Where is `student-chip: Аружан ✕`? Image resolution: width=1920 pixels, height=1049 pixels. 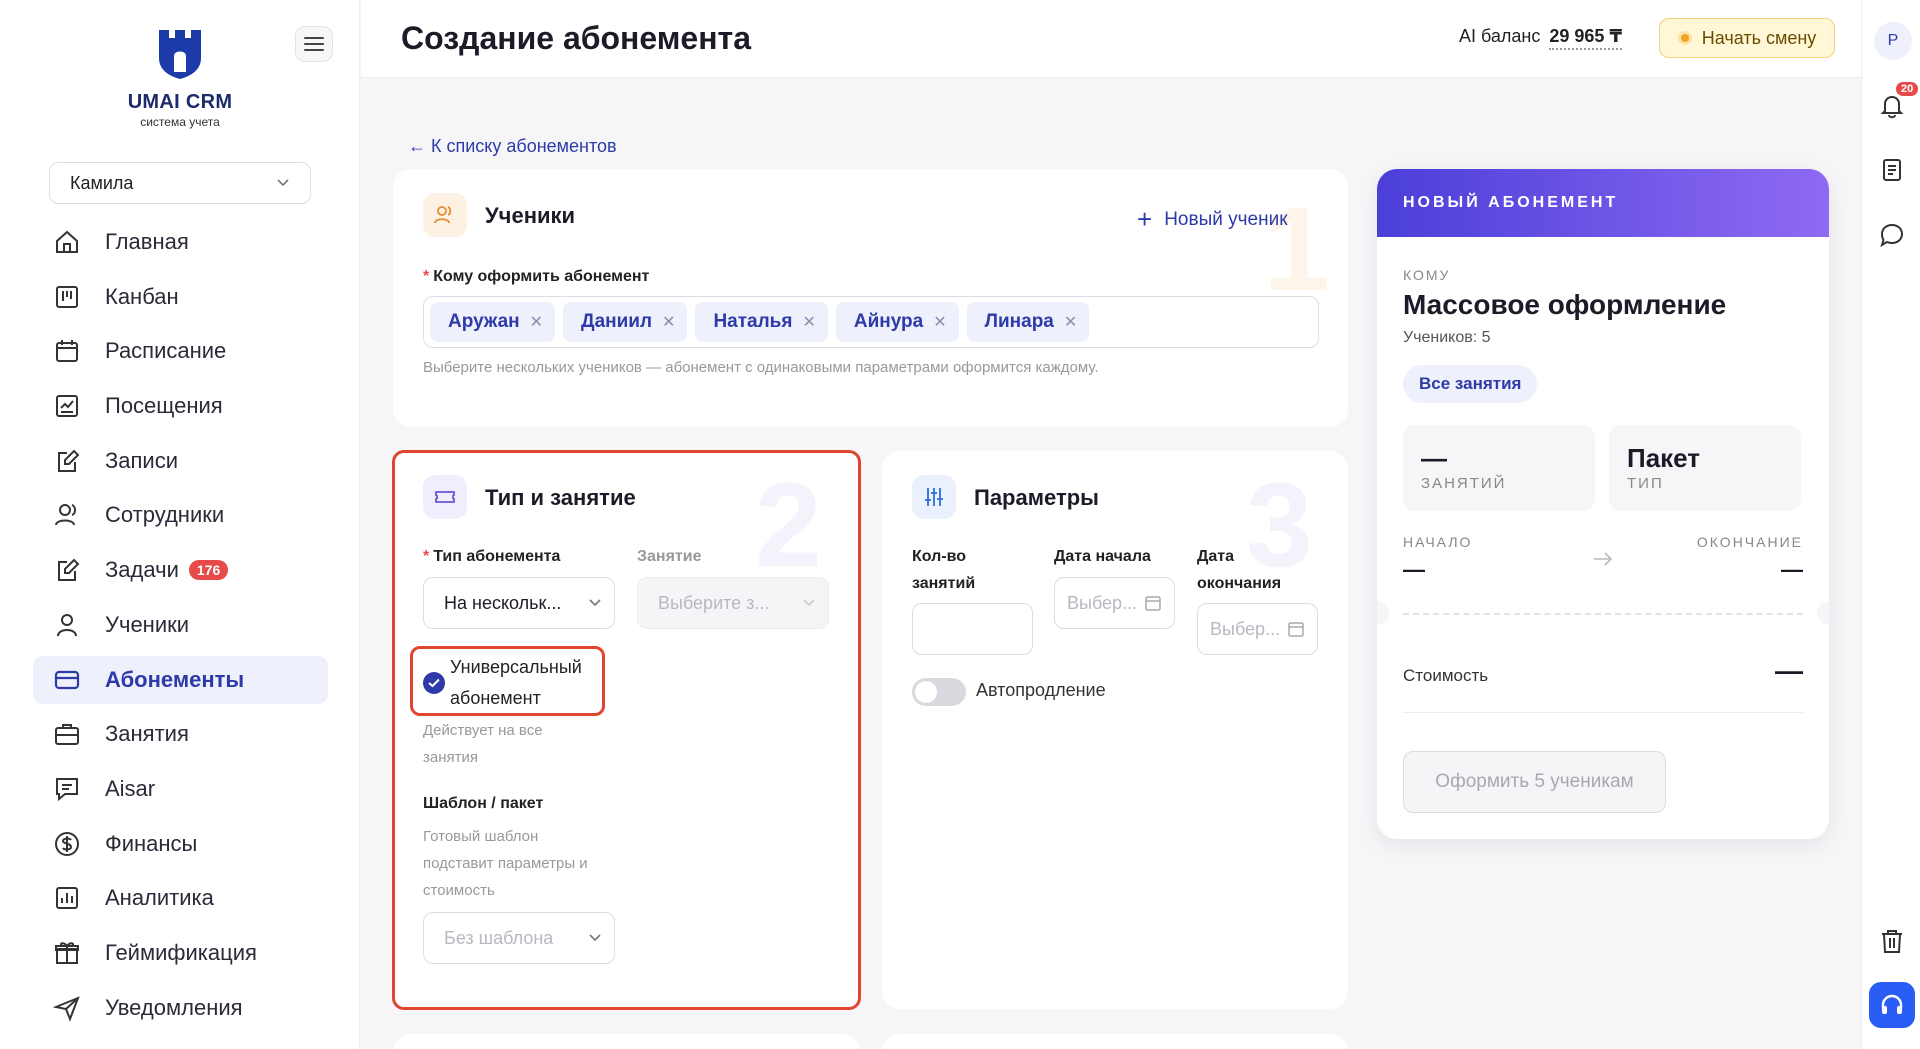 student-chip: Аружан ✕ is located at coordinates (493, 322).